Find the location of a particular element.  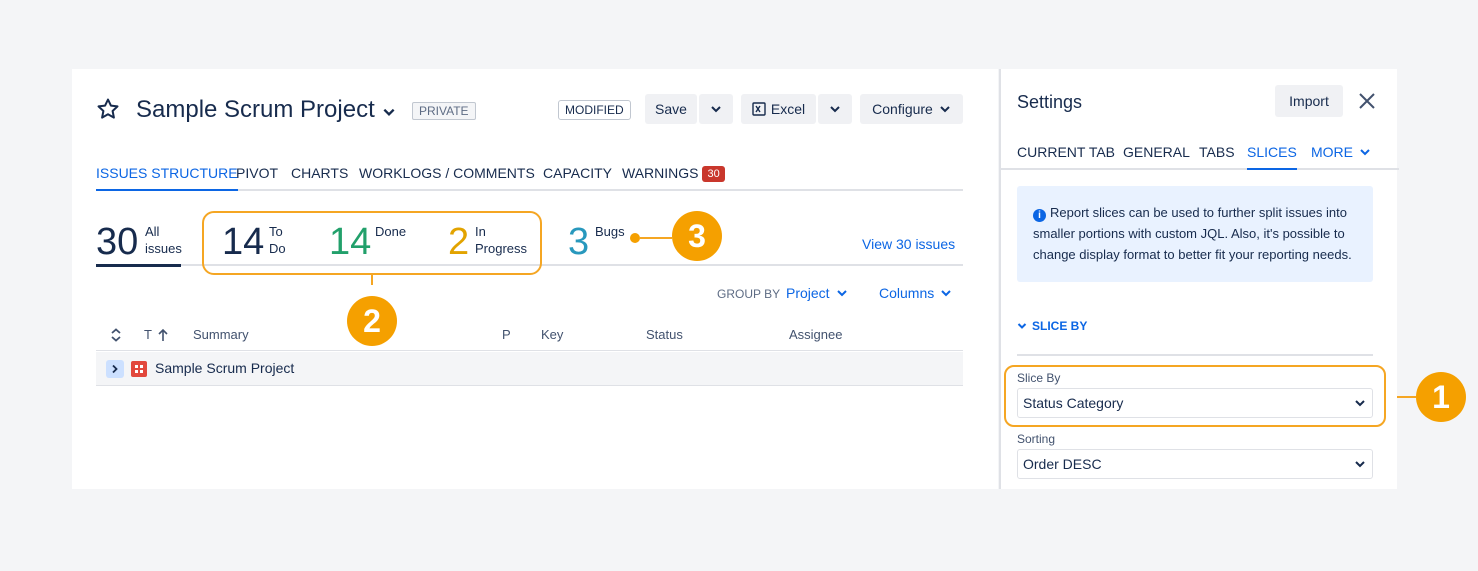

columns-button: Columns is located at coordinates (915, 293).